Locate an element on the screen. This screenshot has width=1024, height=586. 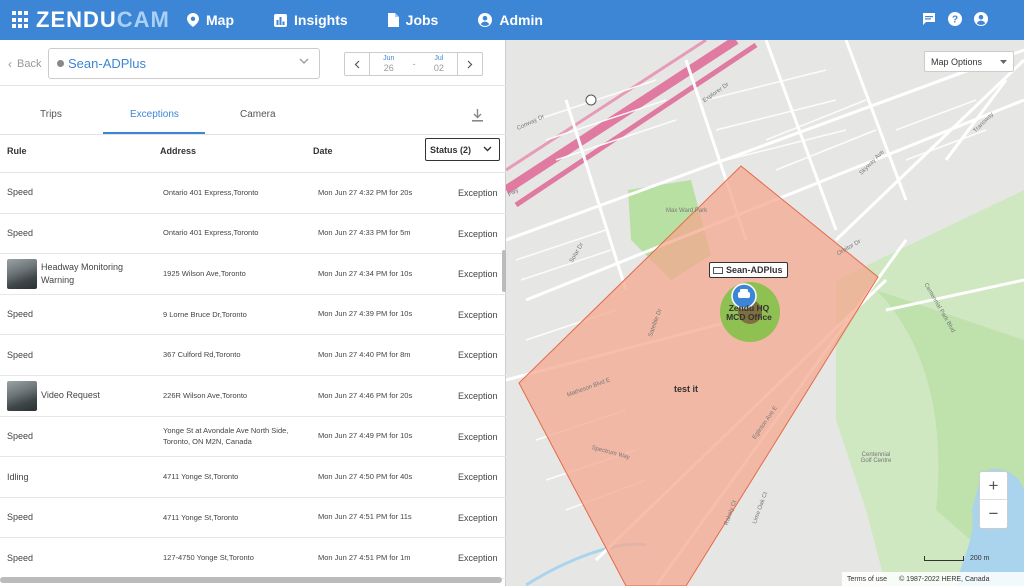
chat-icon is located at coordinates (929, 19).